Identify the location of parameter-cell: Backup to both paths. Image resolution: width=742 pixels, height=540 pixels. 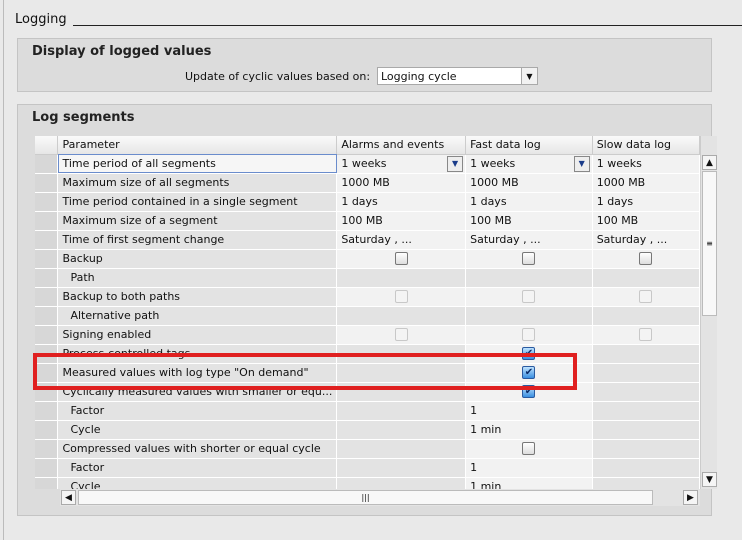
(197, 297).